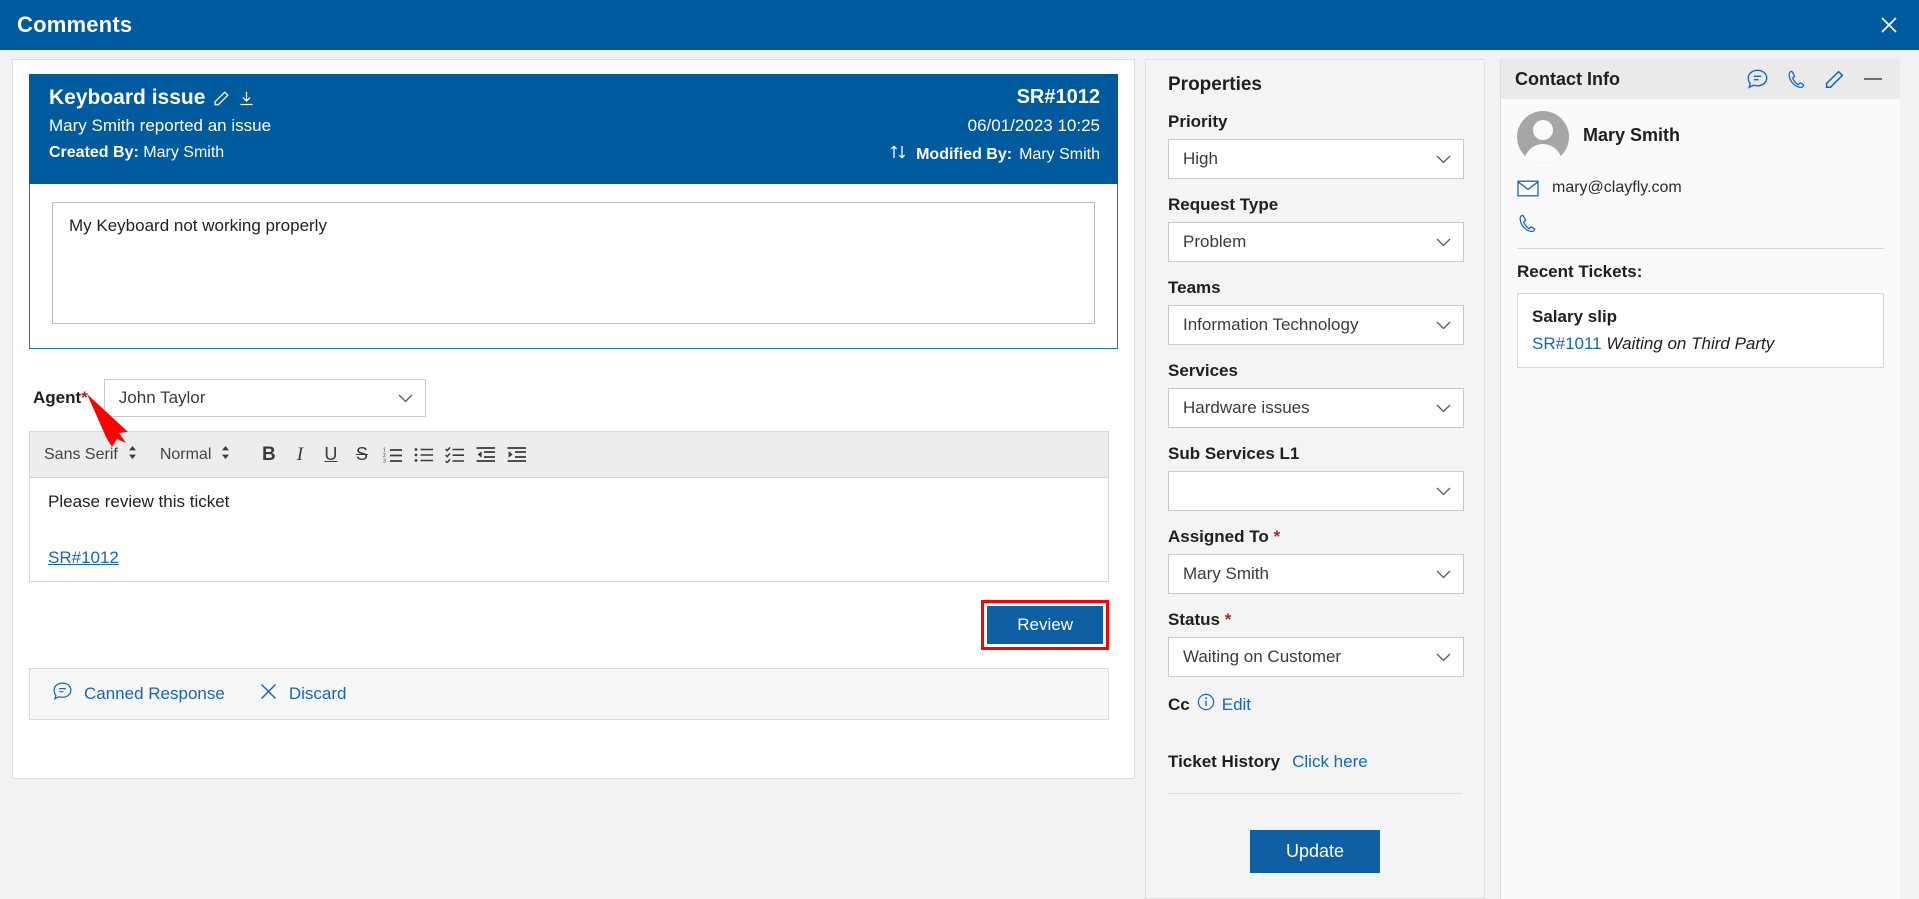 The image size is (1919, 899). What do you see at coordinates (485, 454) in the screenshot?
I see `outdent-button` at bounding box center [485, 454].